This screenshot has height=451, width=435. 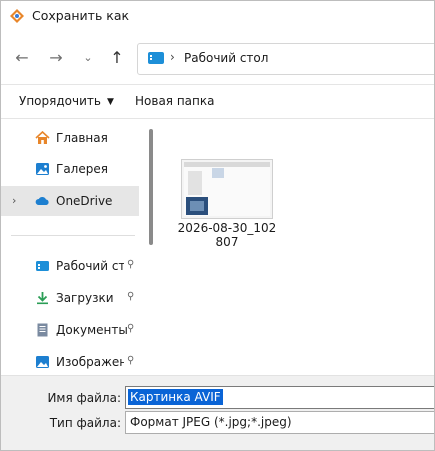 What do you see at coordinates (22, 58) in the screenshot?
I see `back-arrow-icon: ←` at bounding box center [22, 58].